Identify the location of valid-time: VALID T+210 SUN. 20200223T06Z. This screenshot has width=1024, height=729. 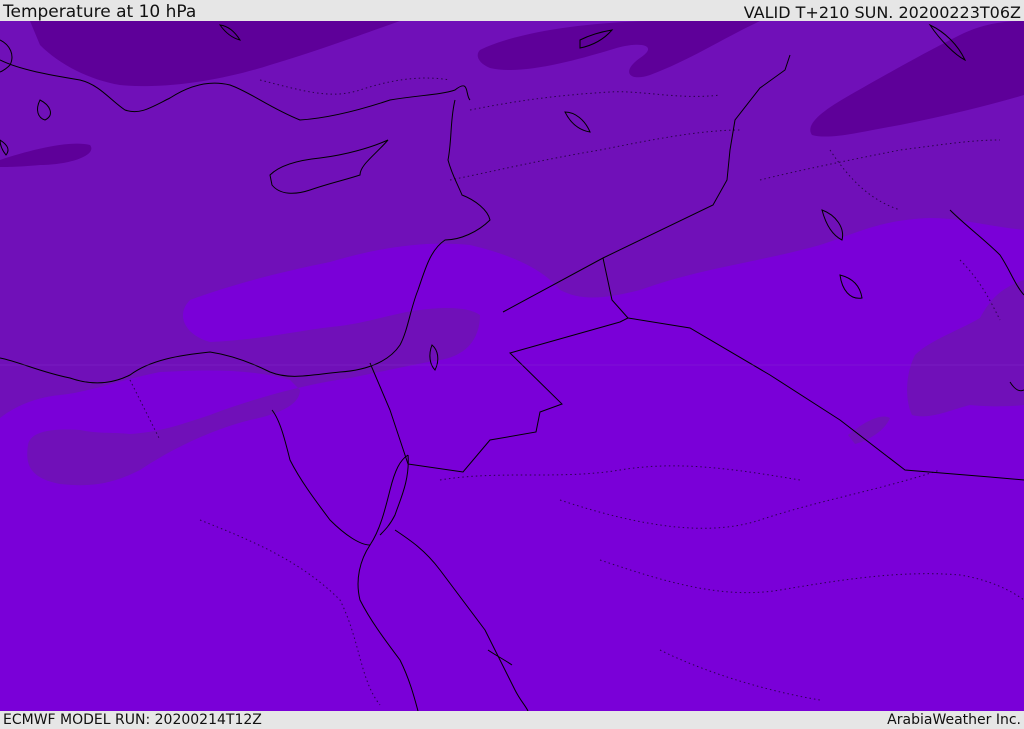
(882, 12).